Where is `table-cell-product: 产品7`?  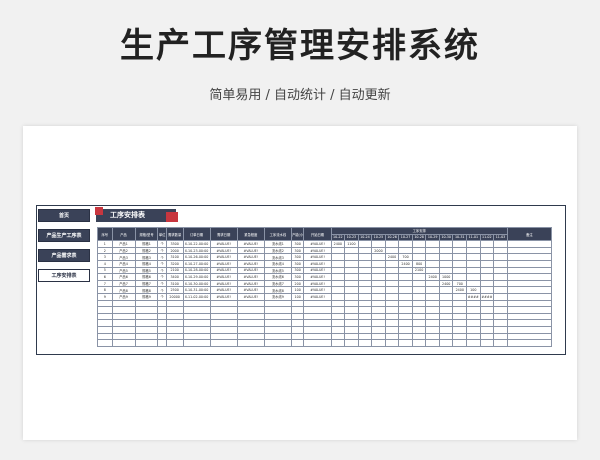
table-cell-product: 产品7 is located at coordinates (123, 283).